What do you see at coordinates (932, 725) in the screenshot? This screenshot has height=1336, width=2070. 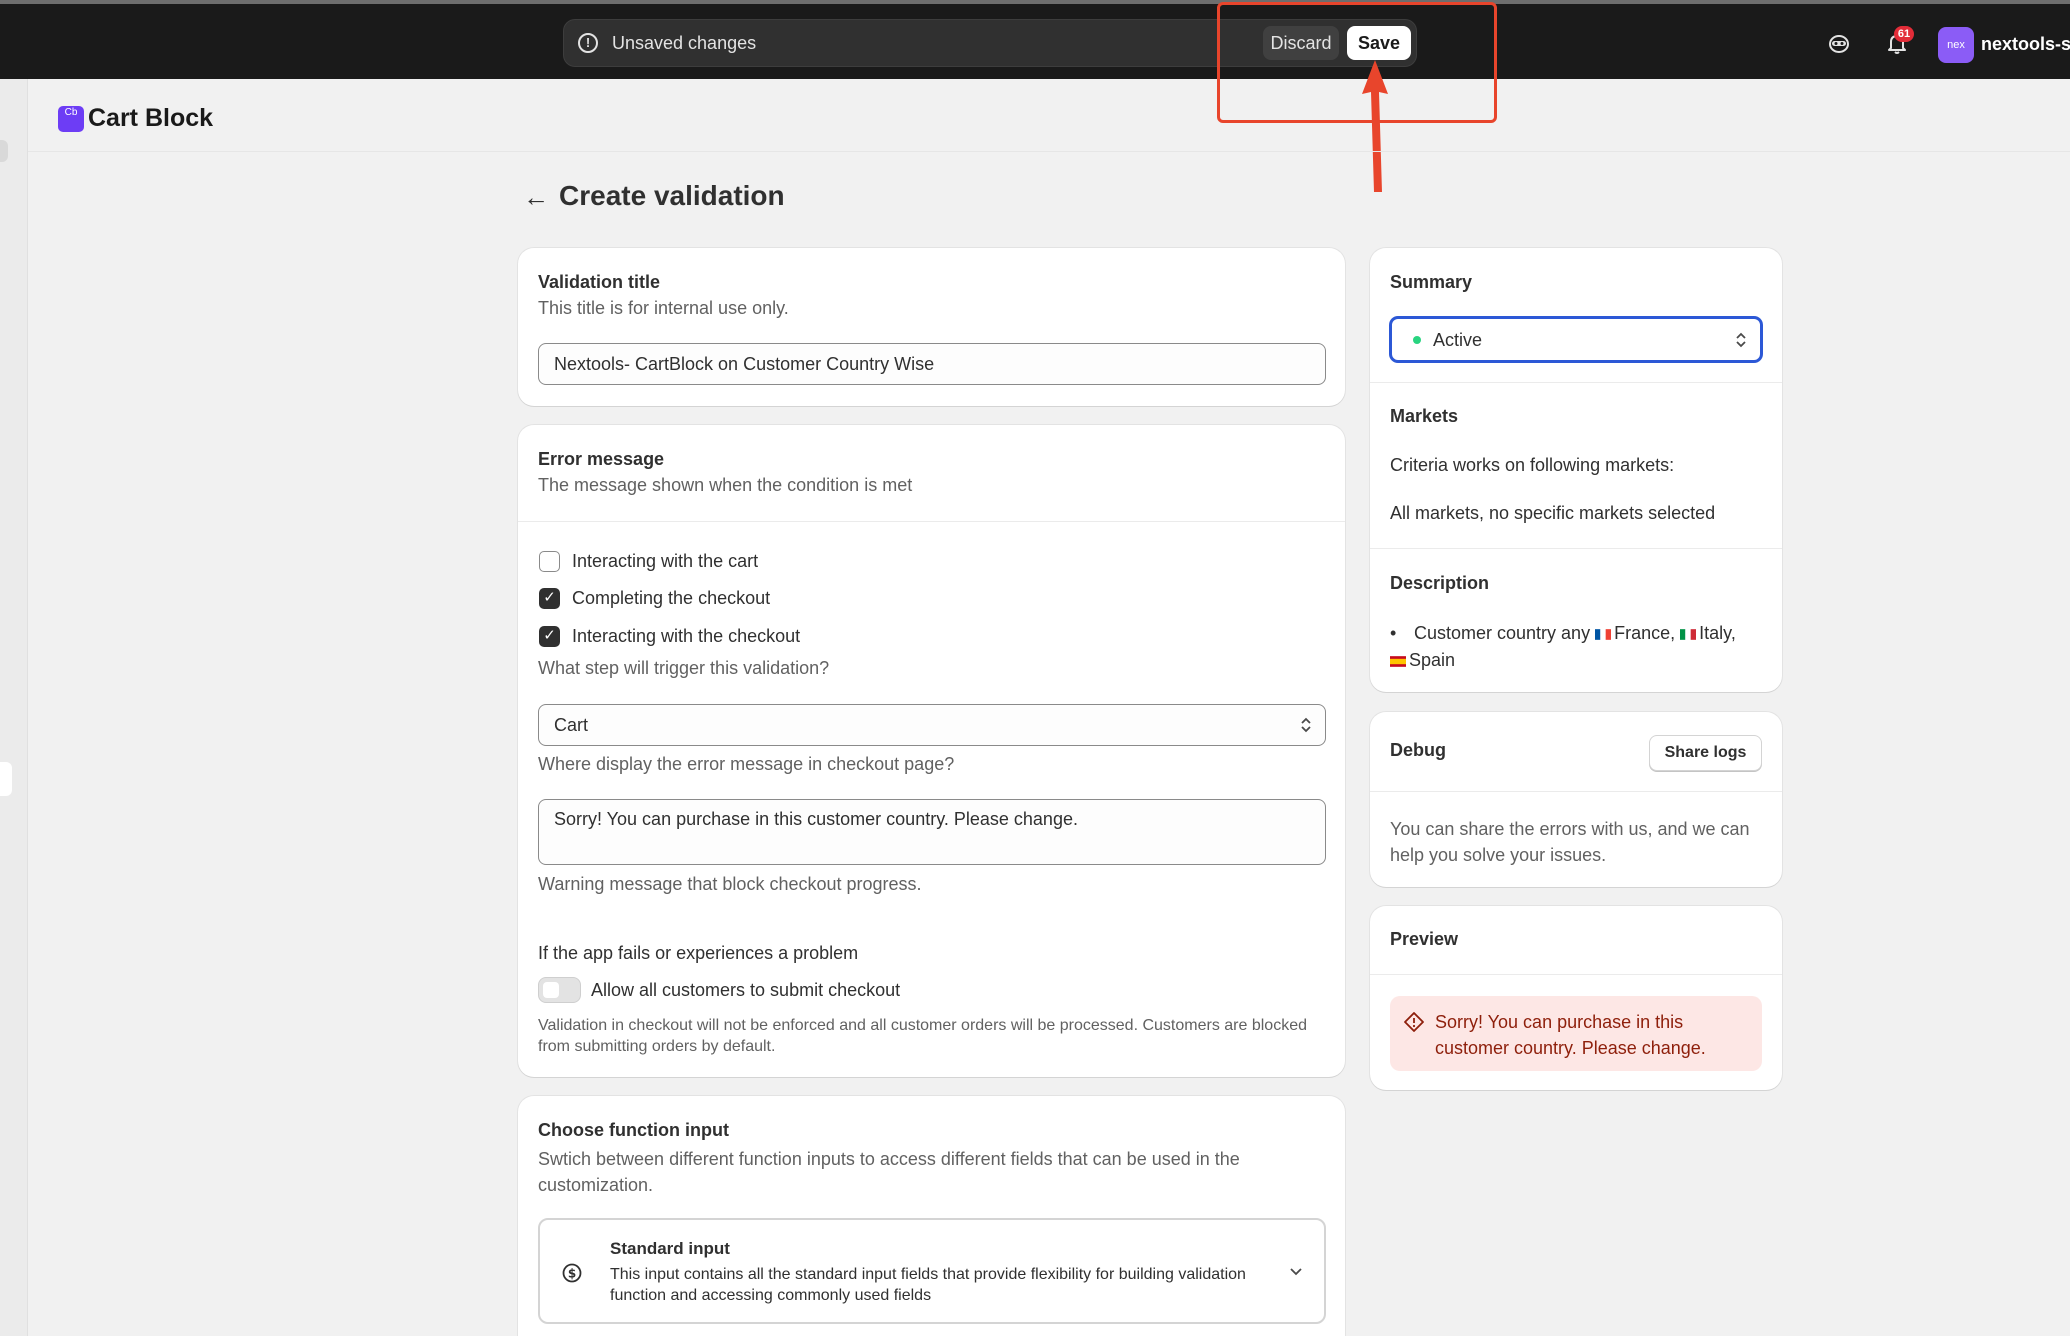 I see `display-location-select: Cart` at bounding box center [932, 725].